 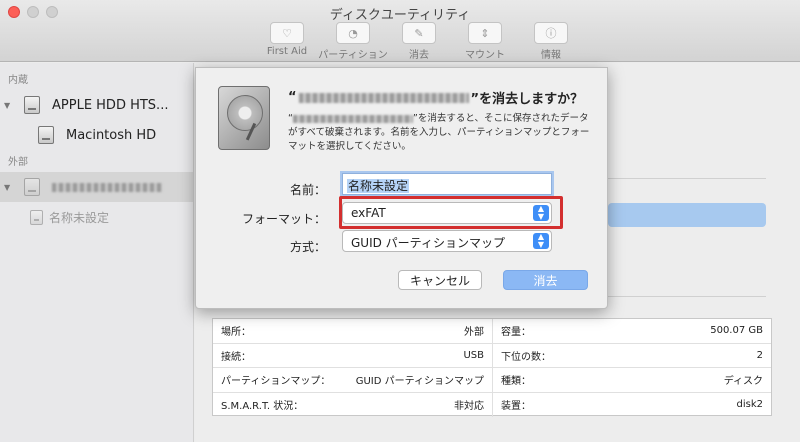 I want to click on format-highlight-annotation, so click(x=451, y=212).